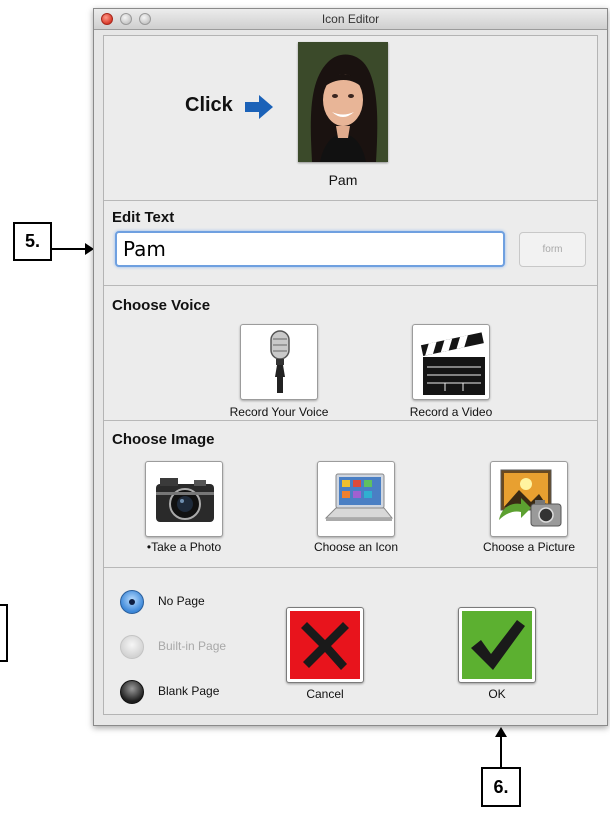 The image size is (610, 821). I want to click on blank-page-label: Blank Page, so click(189, 691).